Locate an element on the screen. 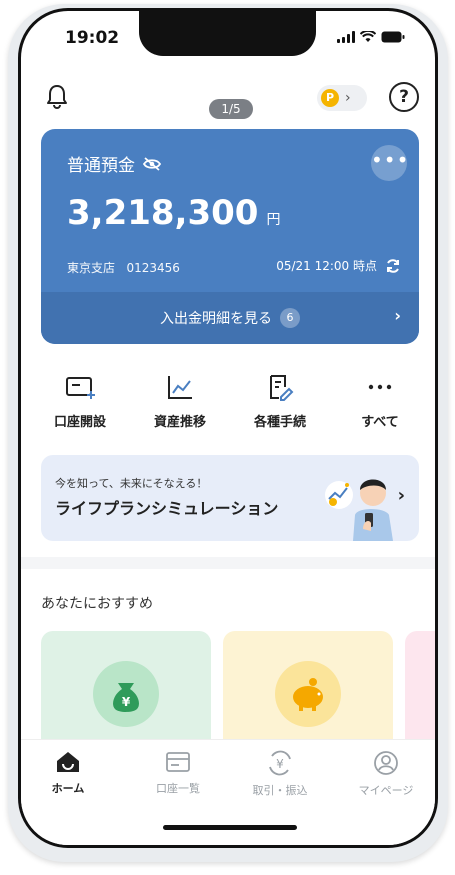  tab-label: ホーム is located at coordinates (68, 788).